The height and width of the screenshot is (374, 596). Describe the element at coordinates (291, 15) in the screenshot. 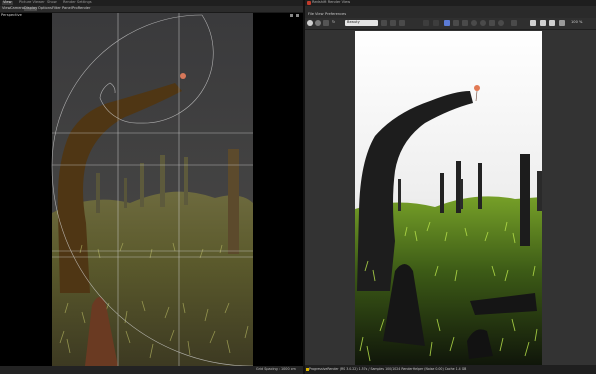

I see `viewport-move-icon` at that location.